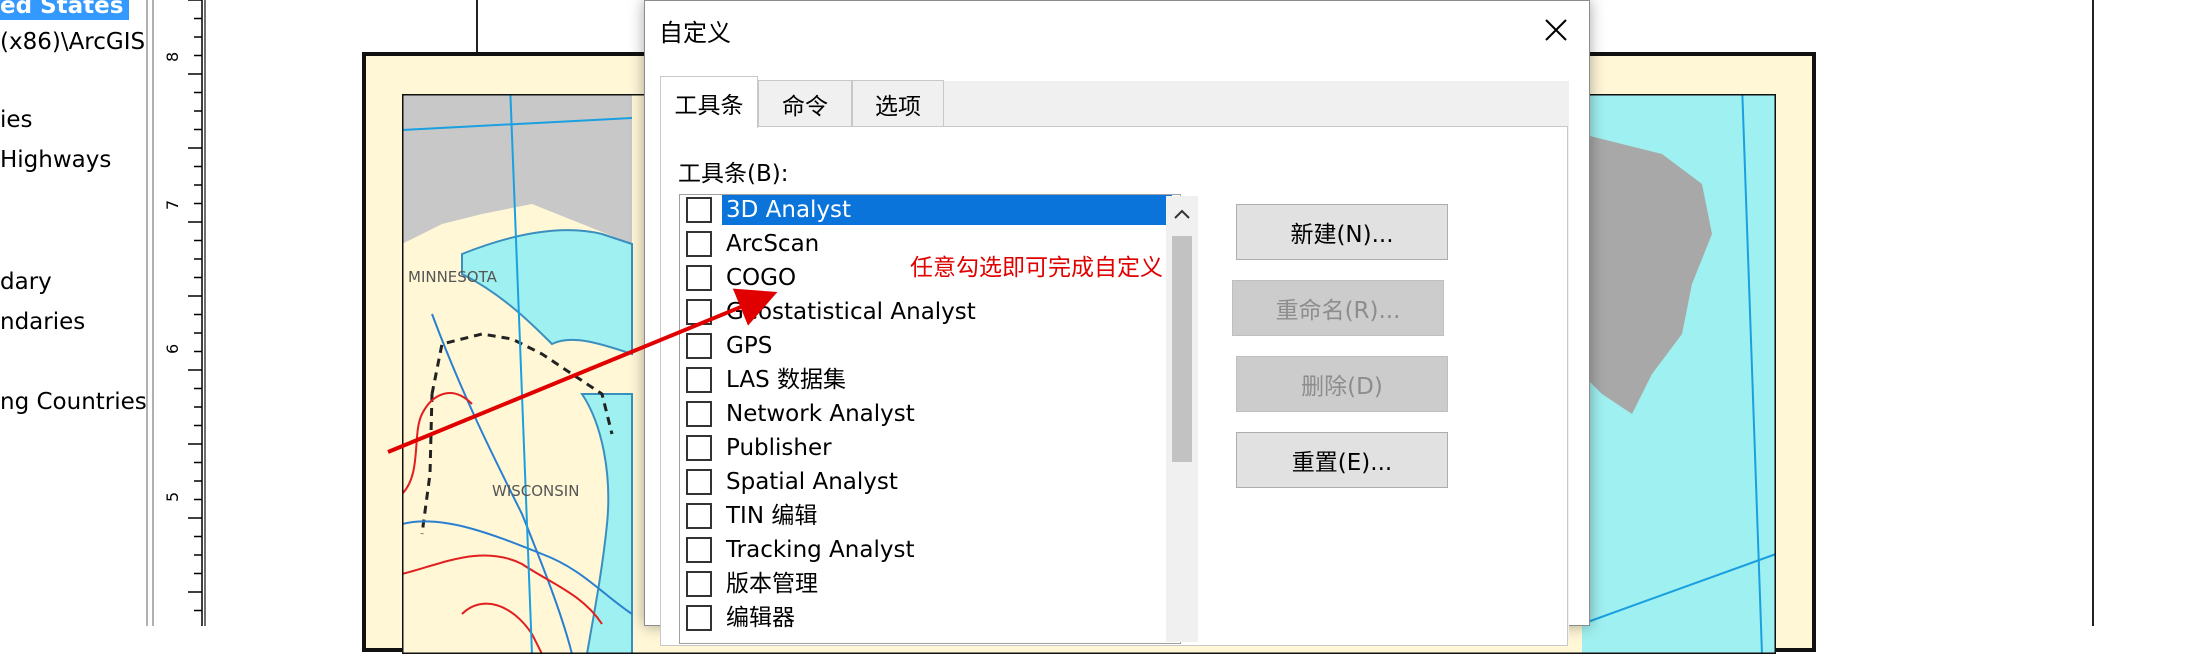 This screenshot has height=654, width=2206. What do you see at coordinates (695, 33) in the screenshot?
I see `dialog-title: 自定义` at bounding box center [695, 33].